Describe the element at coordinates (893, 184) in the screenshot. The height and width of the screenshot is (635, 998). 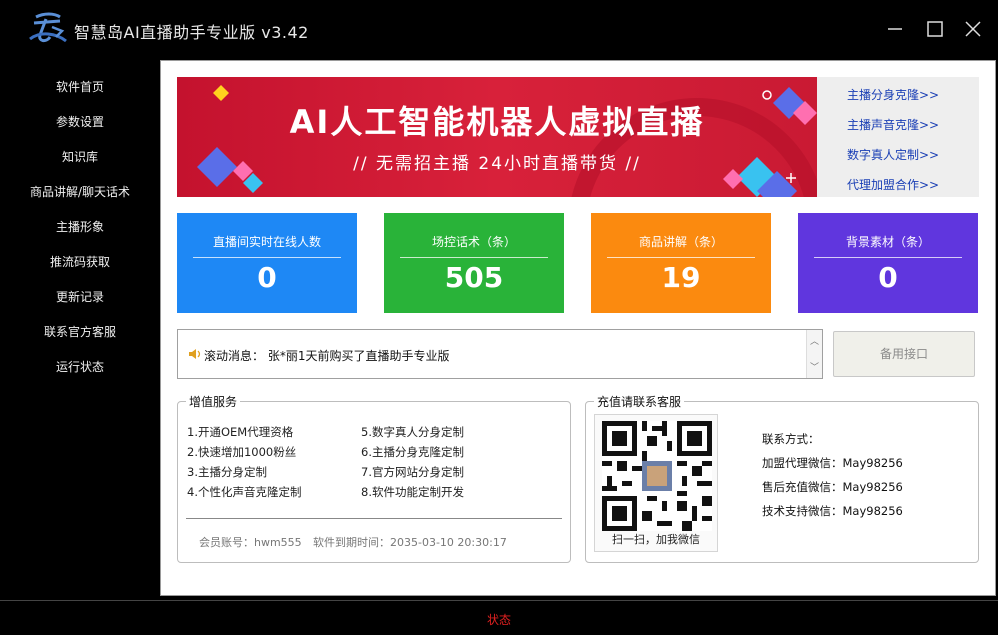
I see `link-agent-partnership: 代理加盟合作>>` at that location.